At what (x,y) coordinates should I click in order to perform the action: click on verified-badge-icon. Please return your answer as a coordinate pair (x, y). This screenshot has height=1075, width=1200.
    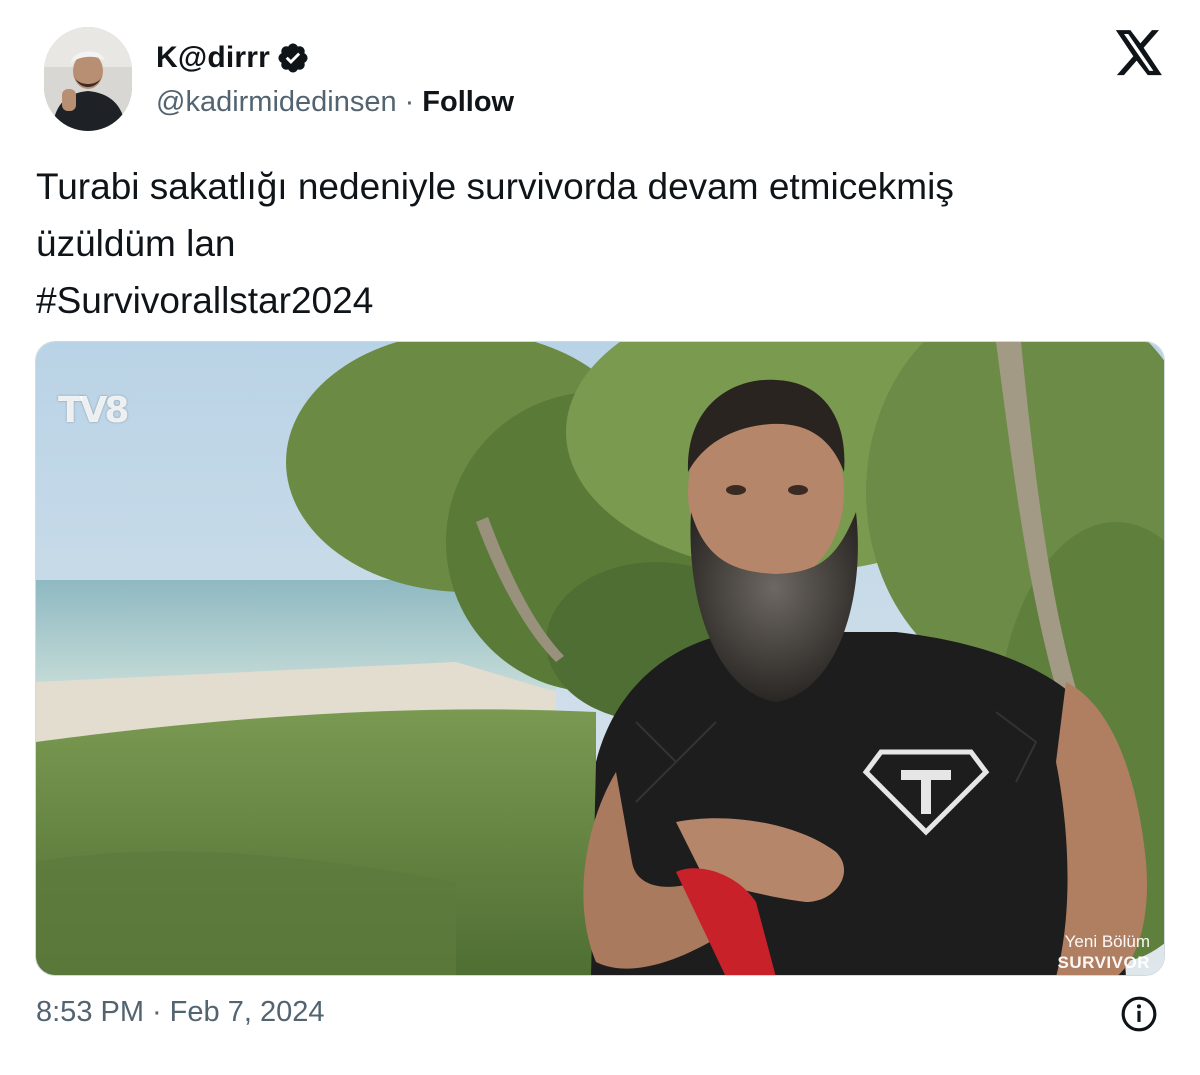
    Looking at the image, I should click on (293, 58).